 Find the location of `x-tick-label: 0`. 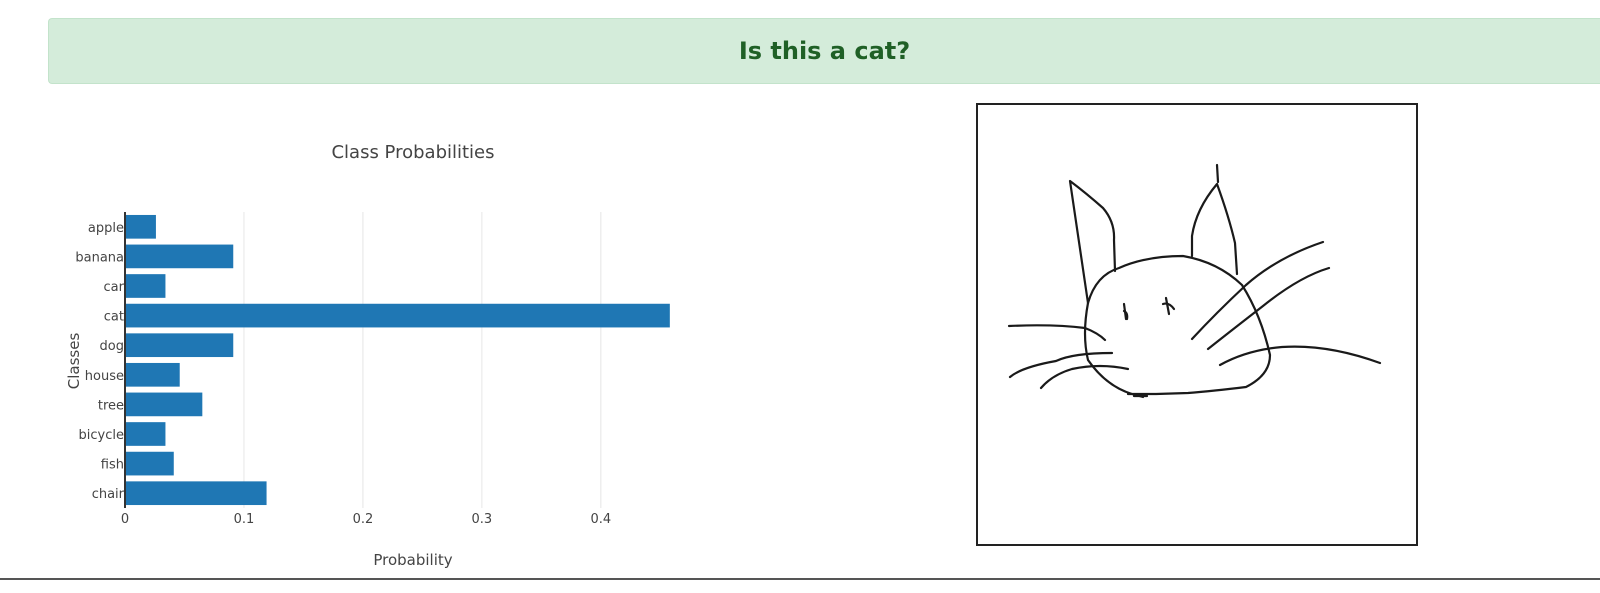

x-tick-label: 0 is located at coordinates (125, 519).